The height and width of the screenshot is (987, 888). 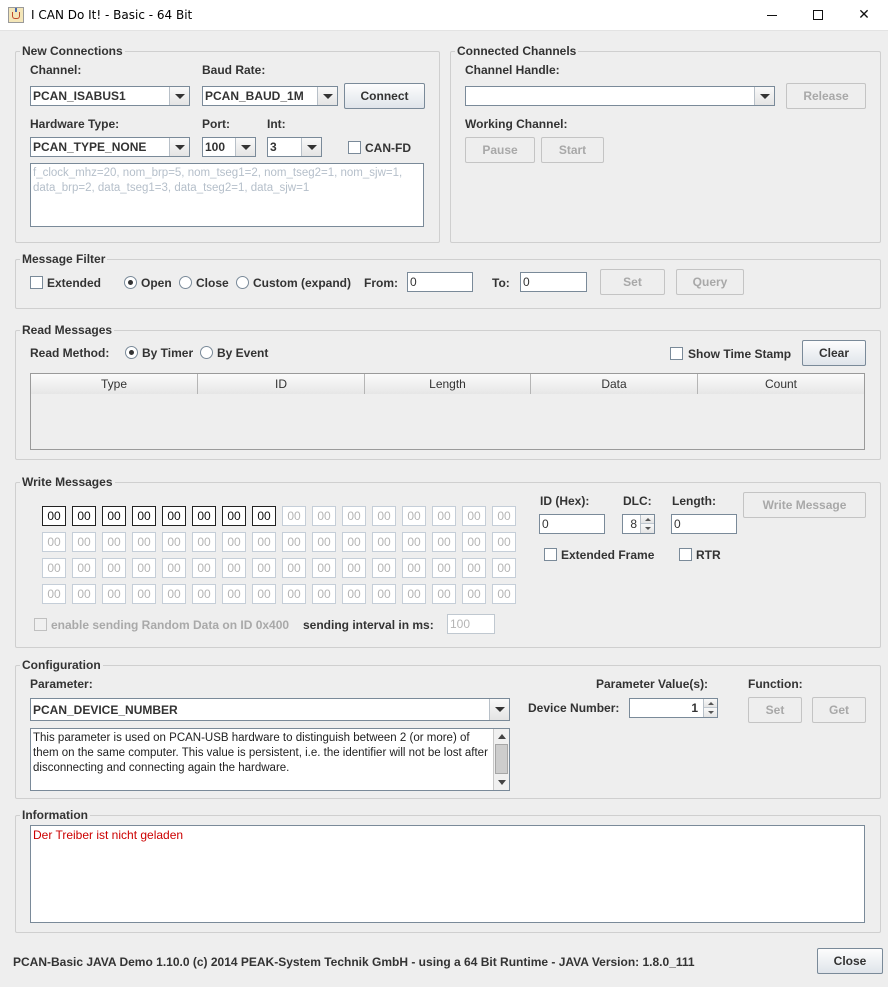 What do you see at coordinates (130, 282) in the screenshot?
I see `filter-open-radio` at bounding box center [130, 282].